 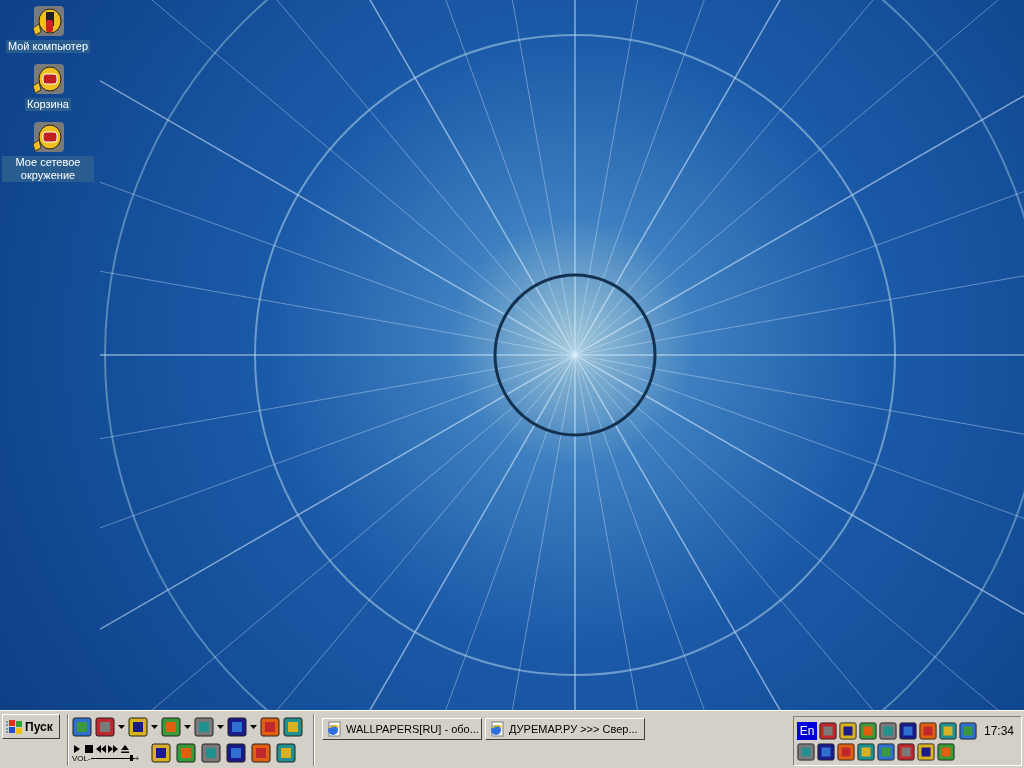 I want to click on clock: 17:34, so click(x=998, y=730).